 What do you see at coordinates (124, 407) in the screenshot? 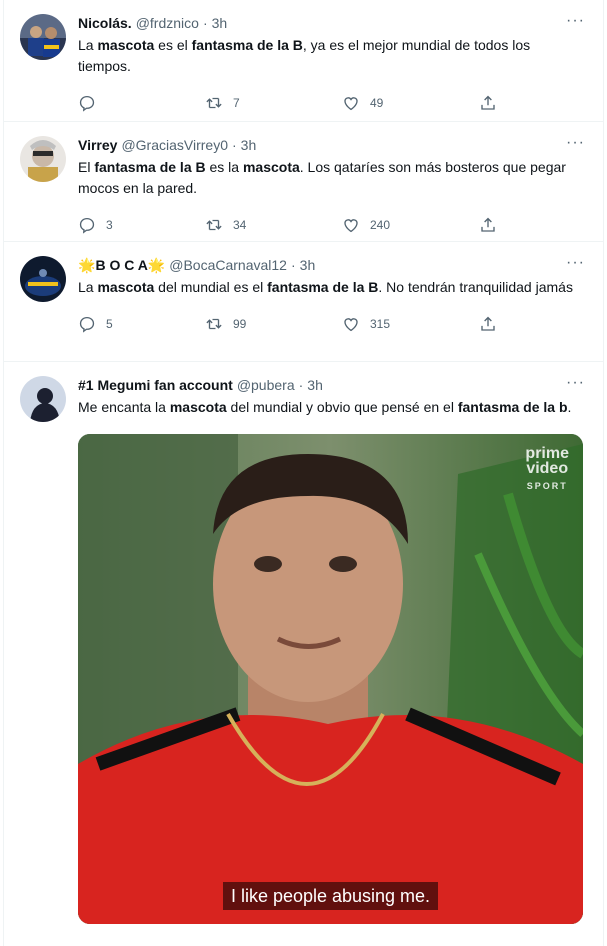
I see `text-segment: Me encanta la` at bounding box center [124, 407].